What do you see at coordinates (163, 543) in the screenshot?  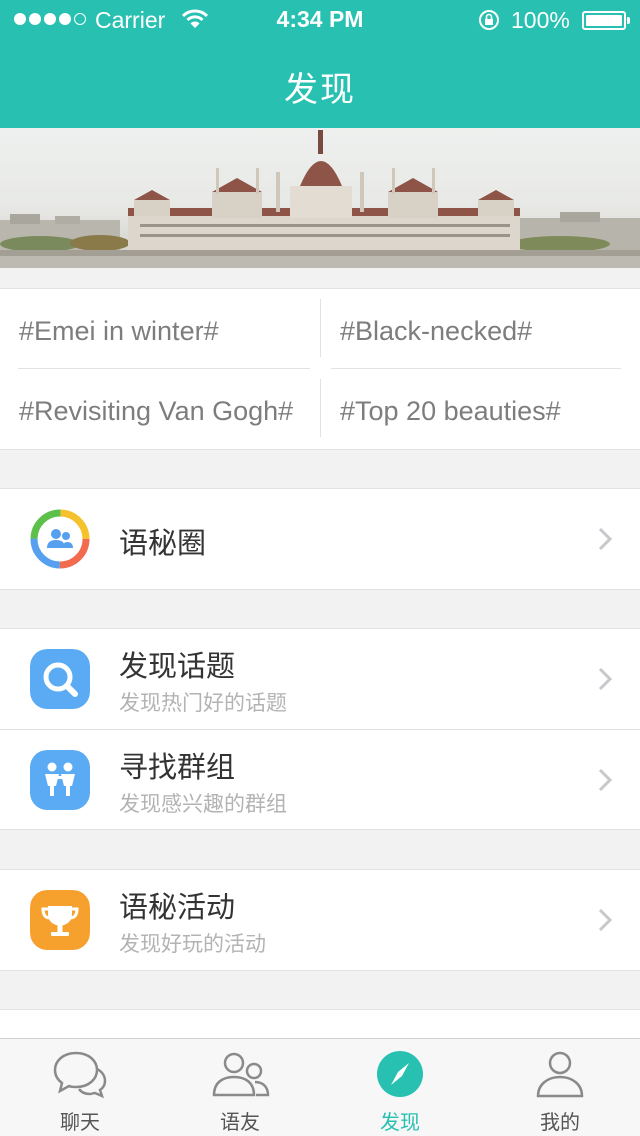 I see `row-title: 语秘圈` at bounding box center [163, 543].